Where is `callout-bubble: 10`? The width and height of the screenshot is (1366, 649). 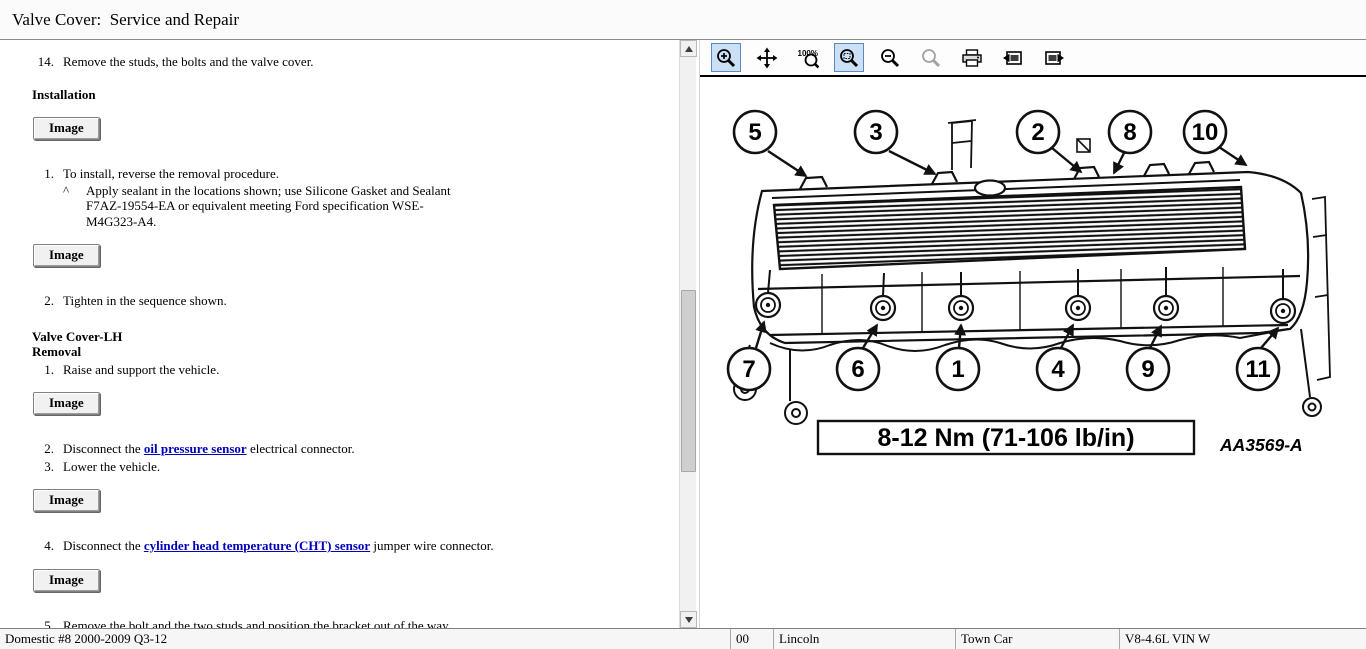
callout-bubble: 10 is located at coordinates (1205, 132).